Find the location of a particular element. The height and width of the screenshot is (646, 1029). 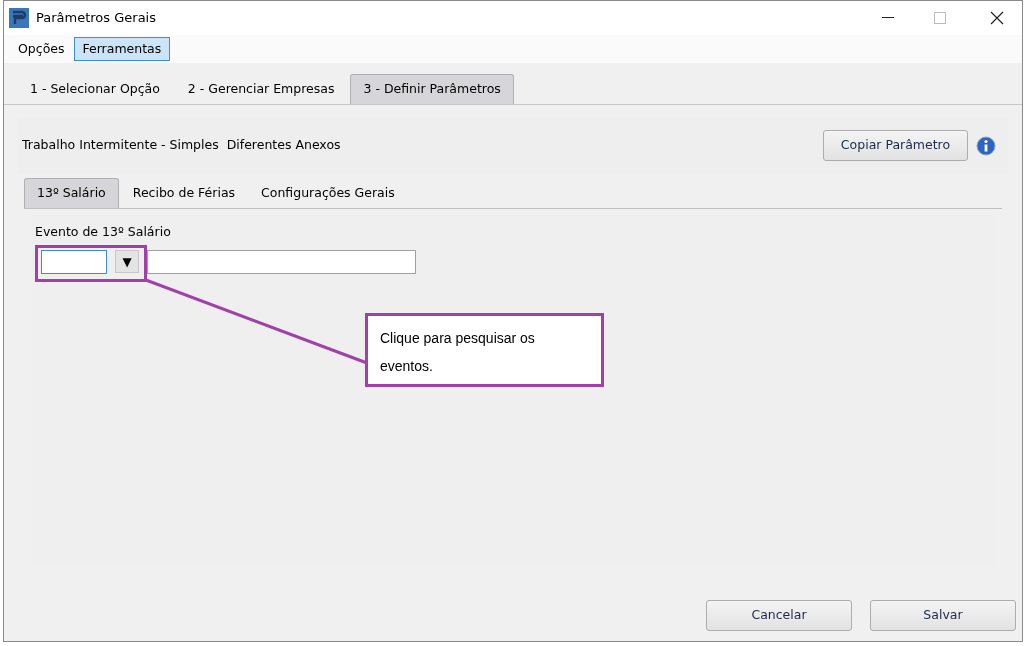

window-title: Parâmetros Gerais is located at coordinates (96, 18).